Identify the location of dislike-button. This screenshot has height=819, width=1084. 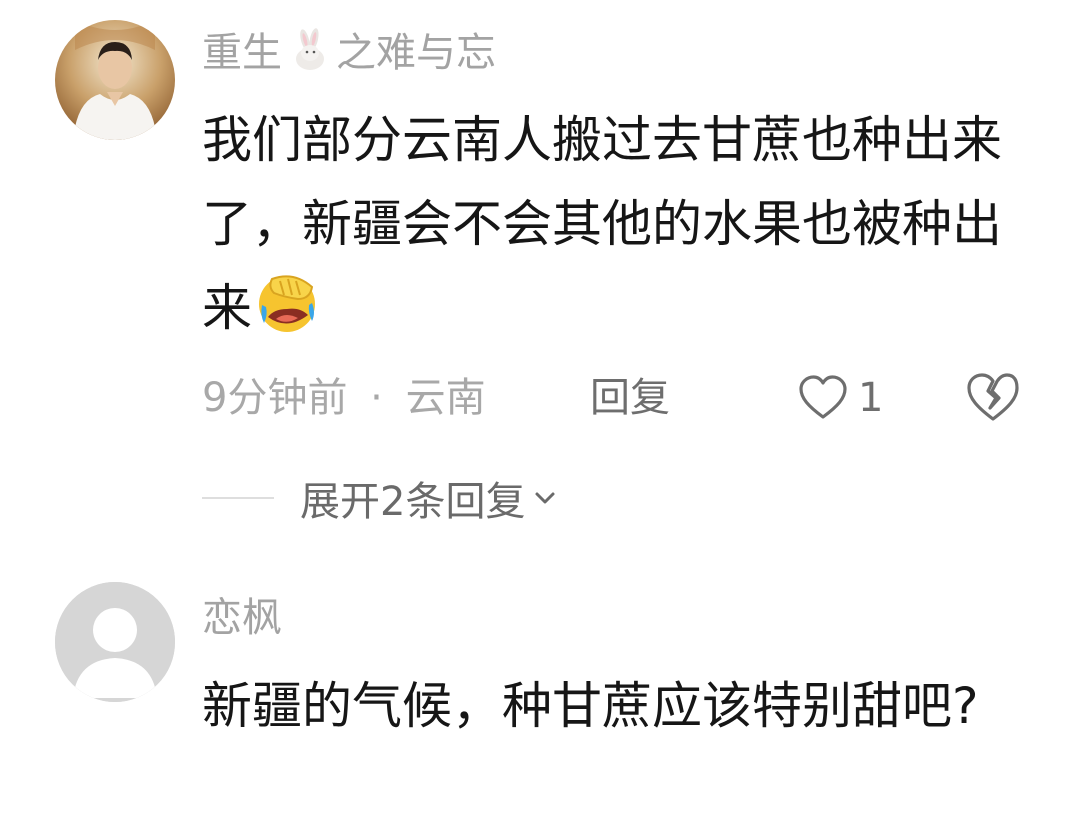
(993, 398).